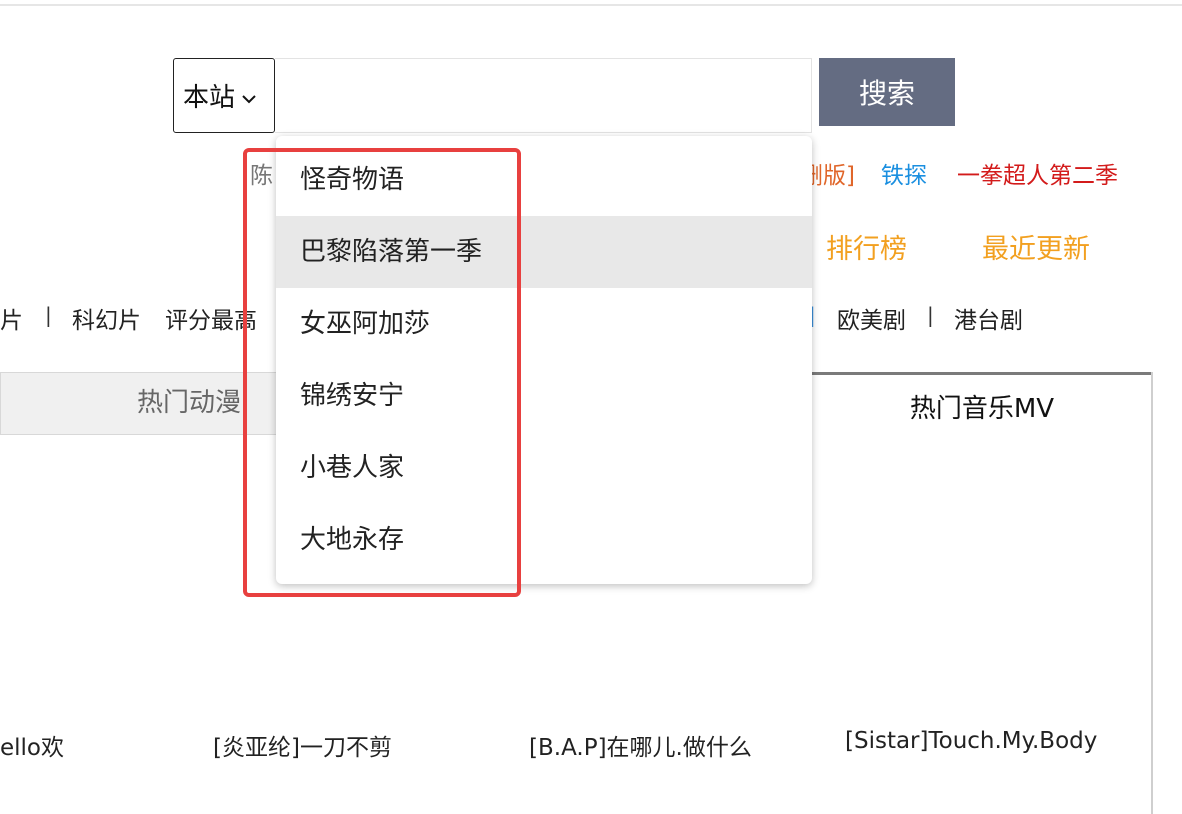  I want to click on search-scope-label: 本站, so click(209, 98).